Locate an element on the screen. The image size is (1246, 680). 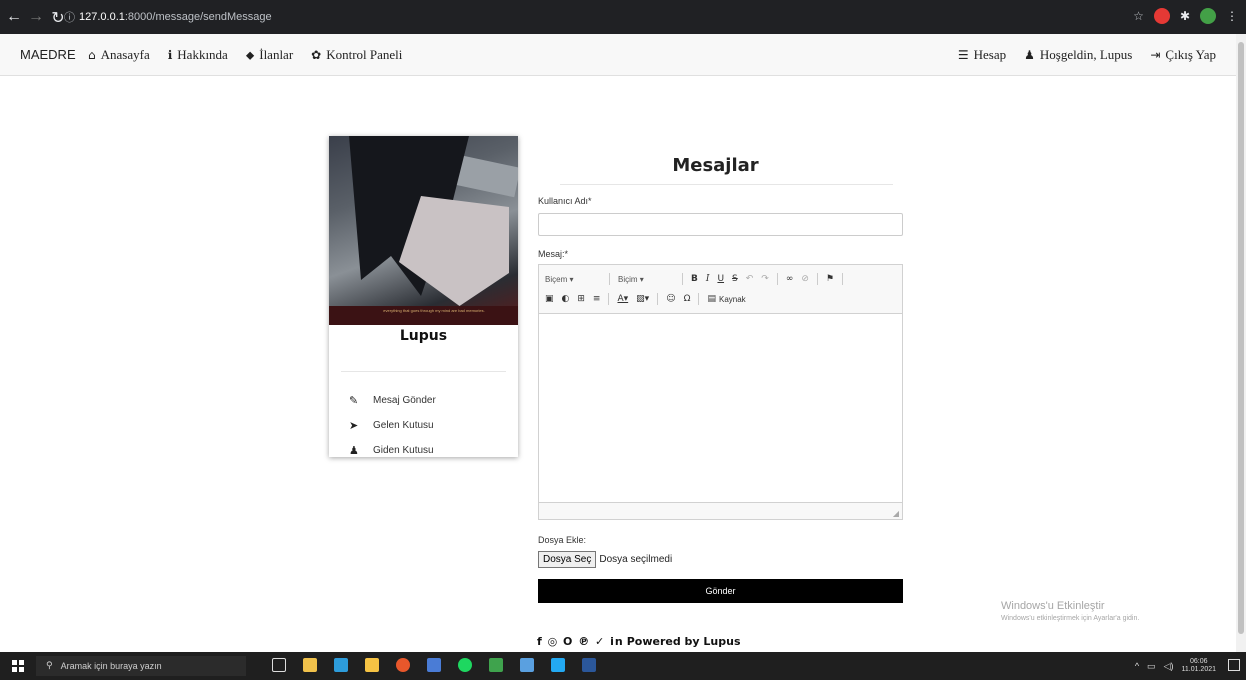
nav-about: ℹ Hakkında is located at coordinates (198, 55).